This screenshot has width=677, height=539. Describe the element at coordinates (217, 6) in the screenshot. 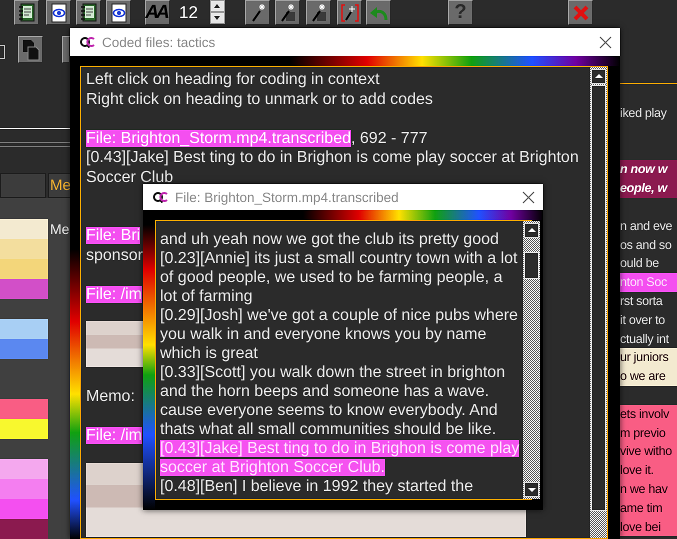

I see `spin-up-button` at that location.